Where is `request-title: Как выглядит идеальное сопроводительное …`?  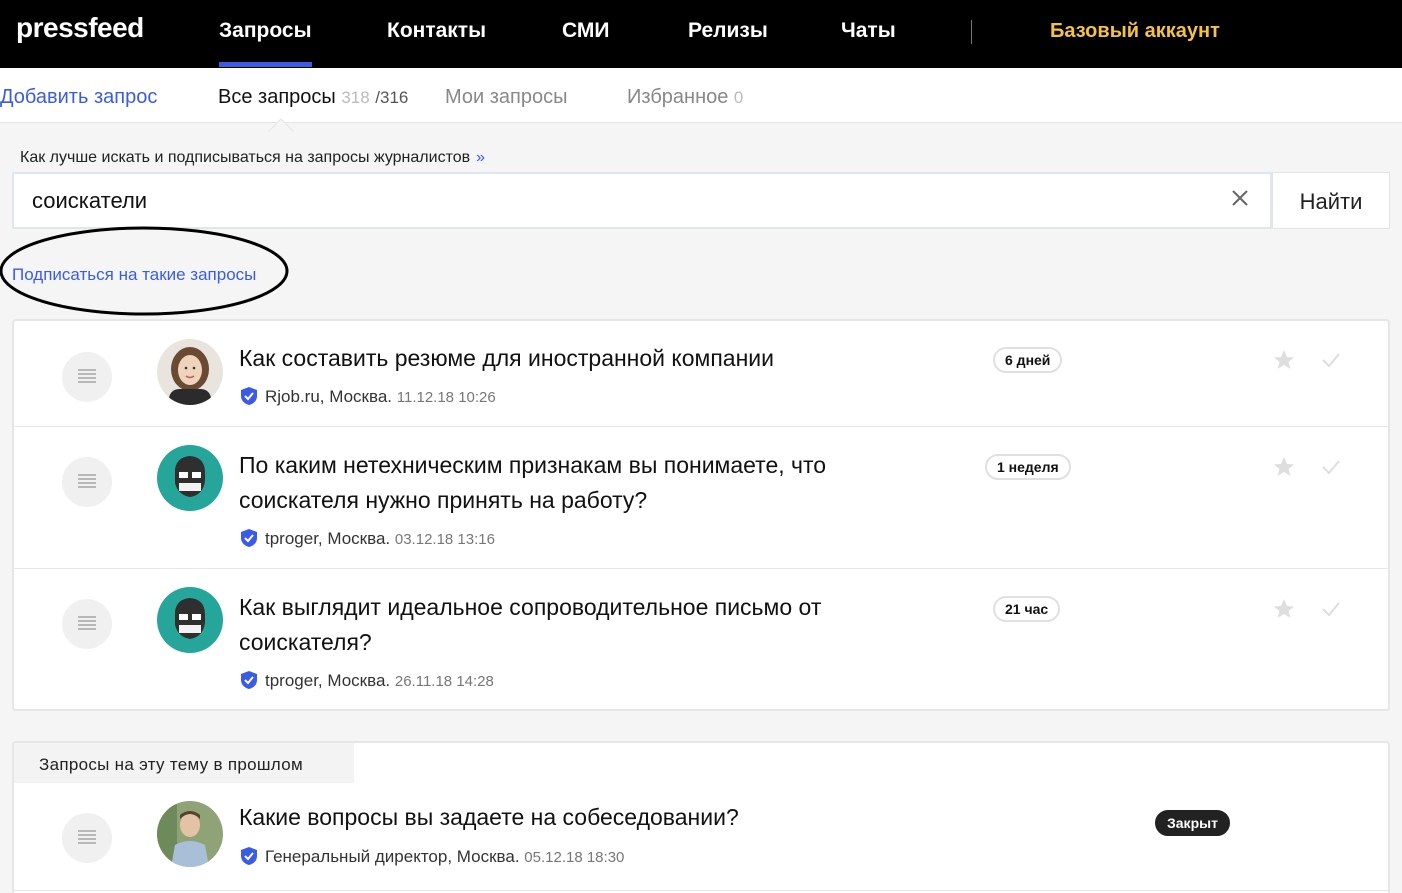
request-title: Как выглядит идеальное сопроводительное … is located at coordinates (579, 625).